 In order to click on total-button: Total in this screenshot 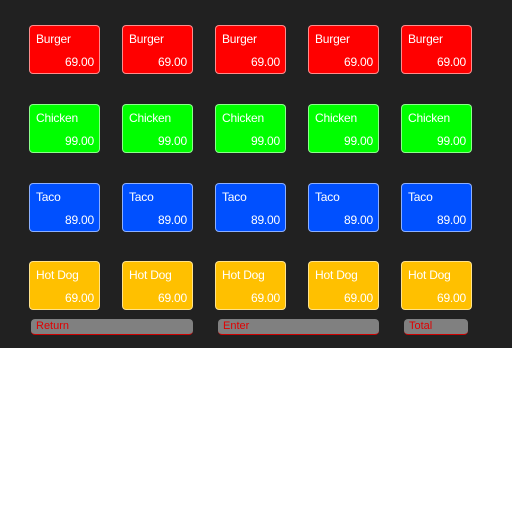, I will do `click(436, 327)`.